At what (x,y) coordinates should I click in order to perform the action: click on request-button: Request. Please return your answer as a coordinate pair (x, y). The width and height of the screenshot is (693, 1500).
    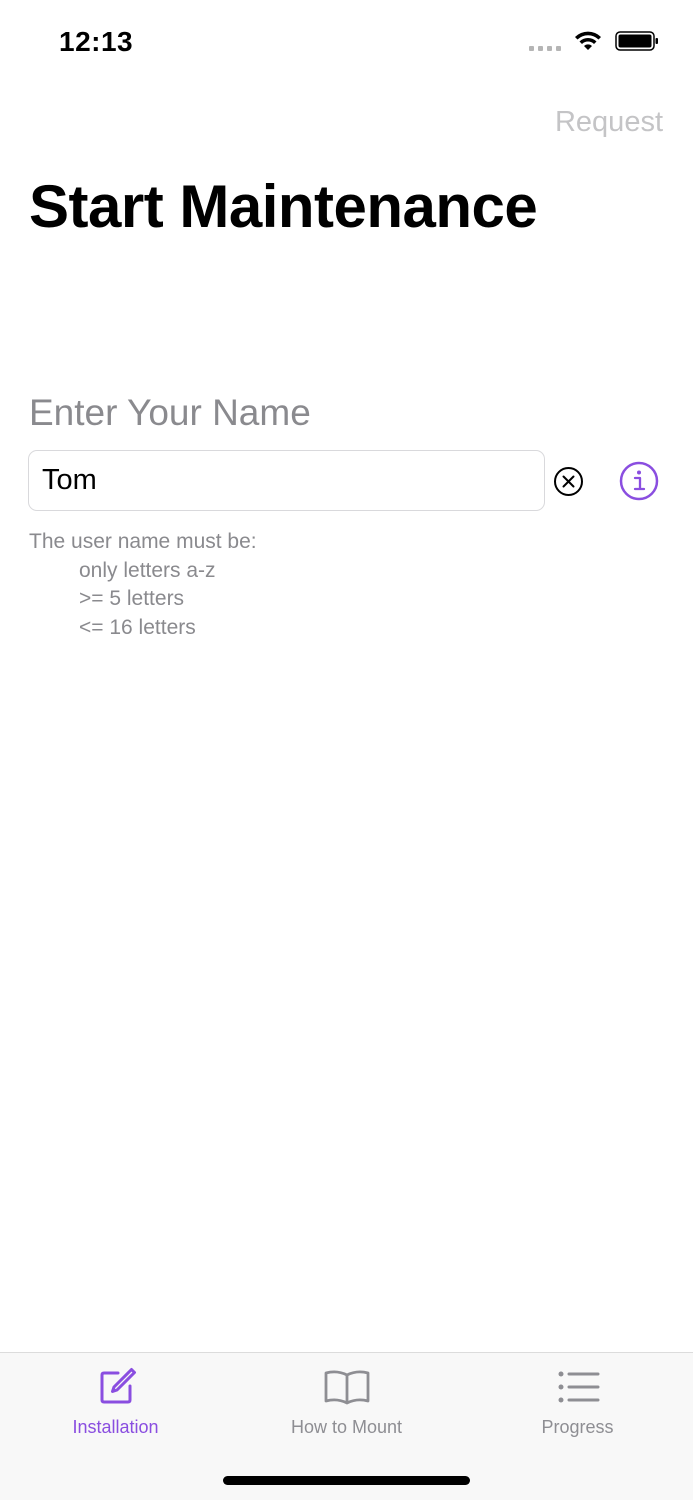
    Looking at the image, I should click on (609, 122).